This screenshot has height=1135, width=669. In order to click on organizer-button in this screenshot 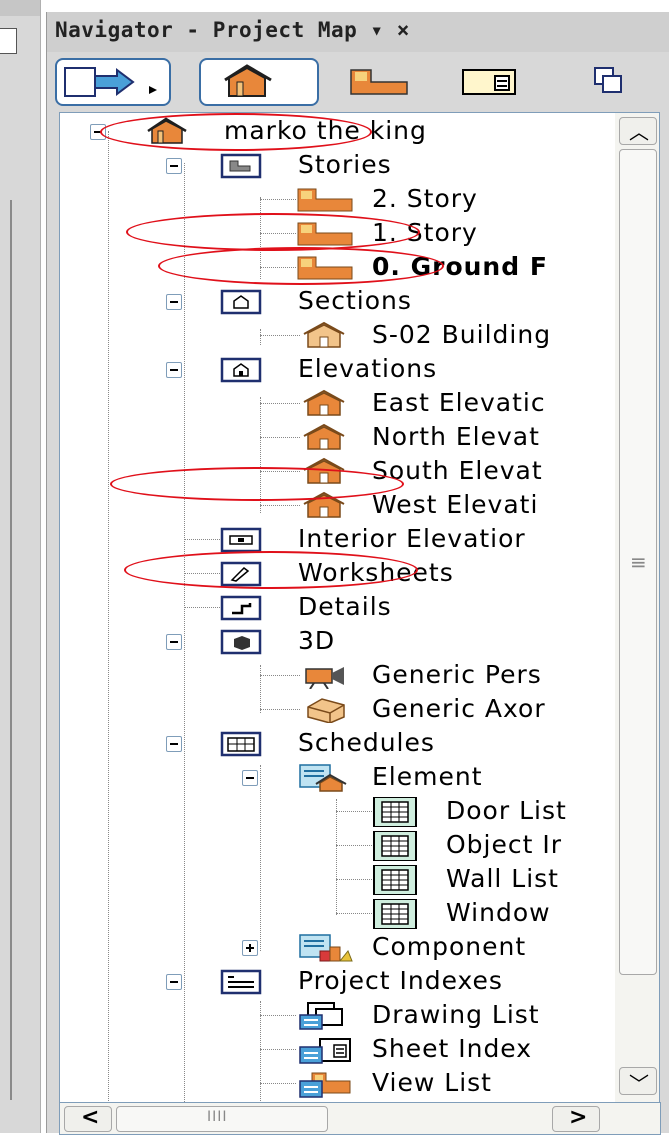, I will do `click(612, 80)`.